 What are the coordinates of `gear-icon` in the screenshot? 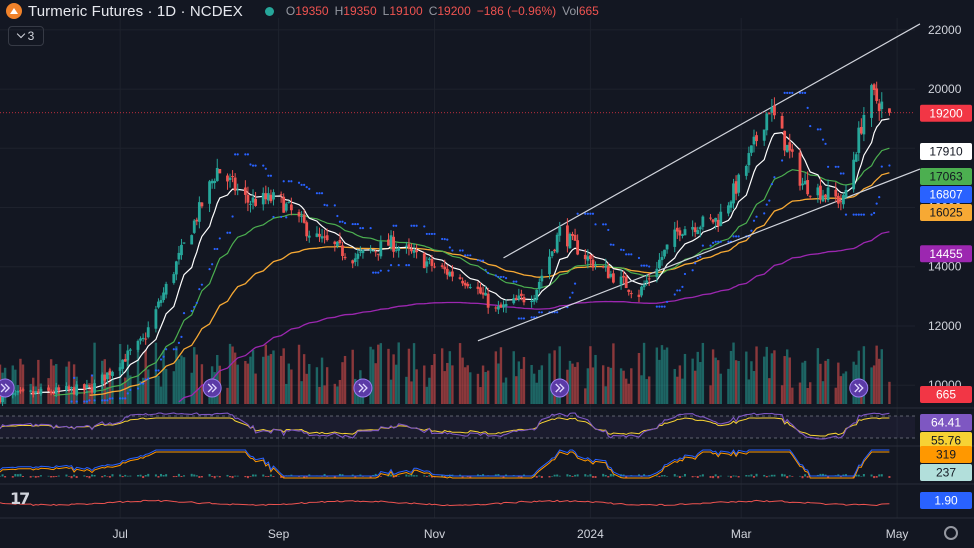 It's located at (951, 533).